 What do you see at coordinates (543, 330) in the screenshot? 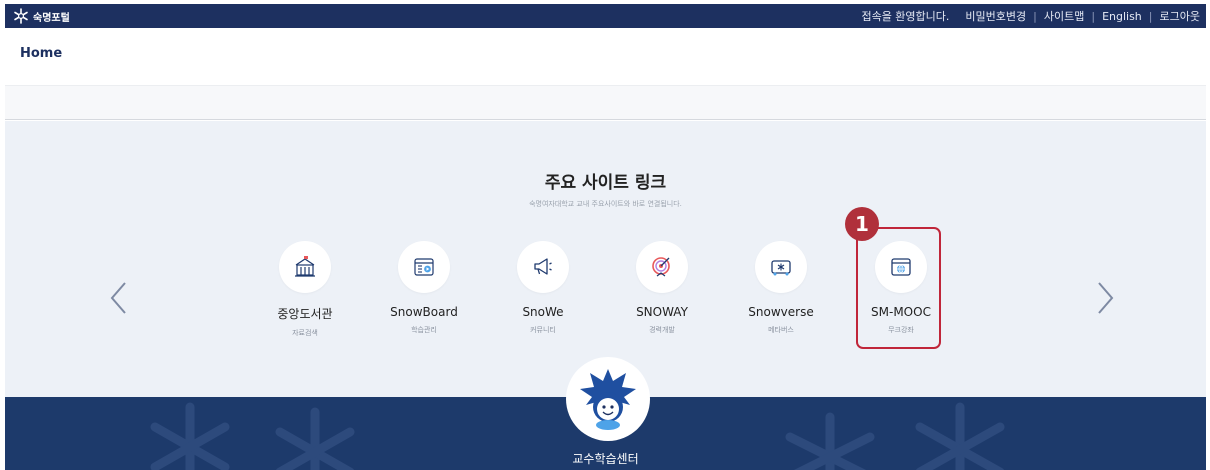
I see `site-link-sublabel: 커뮤니티` at bounding box center [543, 330].